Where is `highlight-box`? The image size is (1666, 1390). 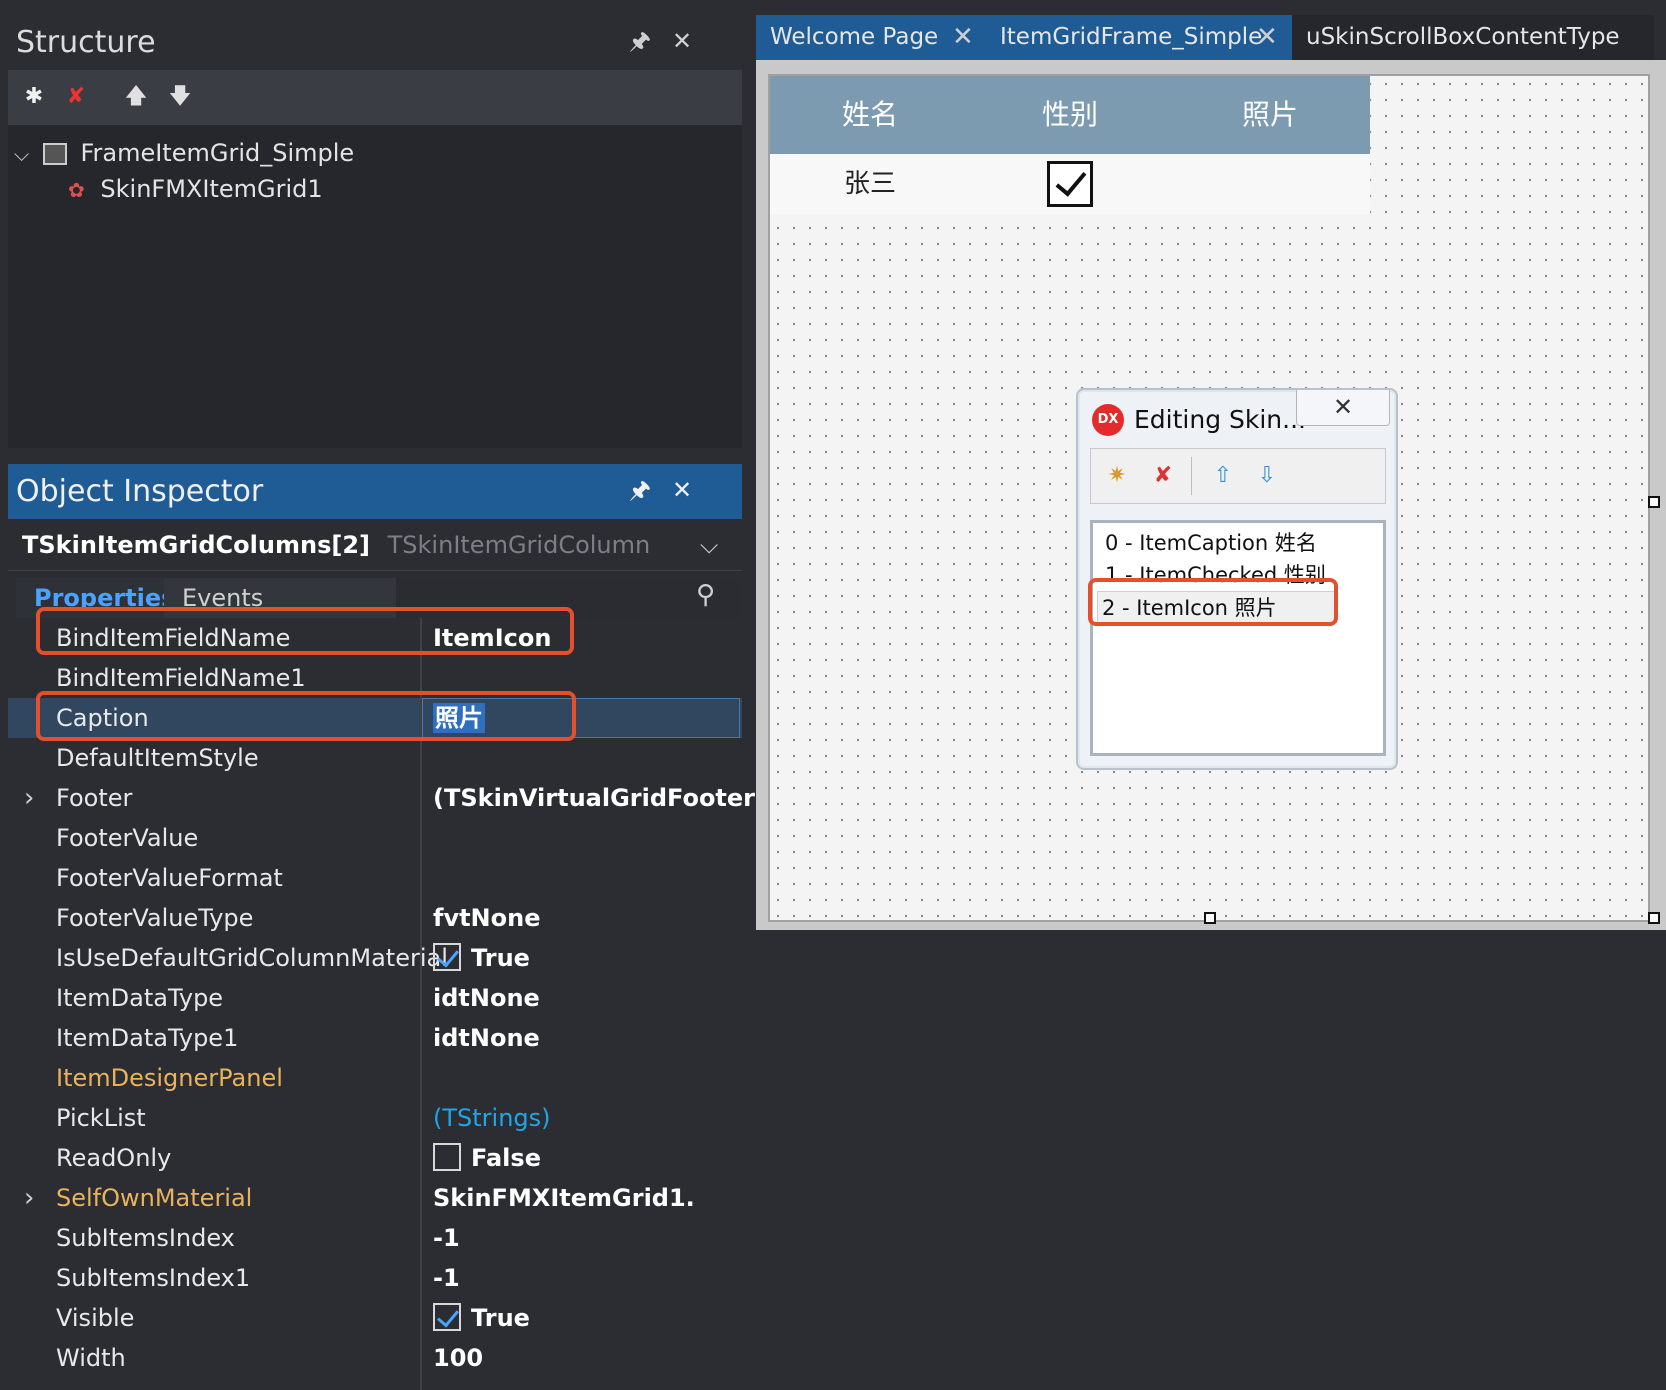
highlight-box is located at coordinates (305, 631).